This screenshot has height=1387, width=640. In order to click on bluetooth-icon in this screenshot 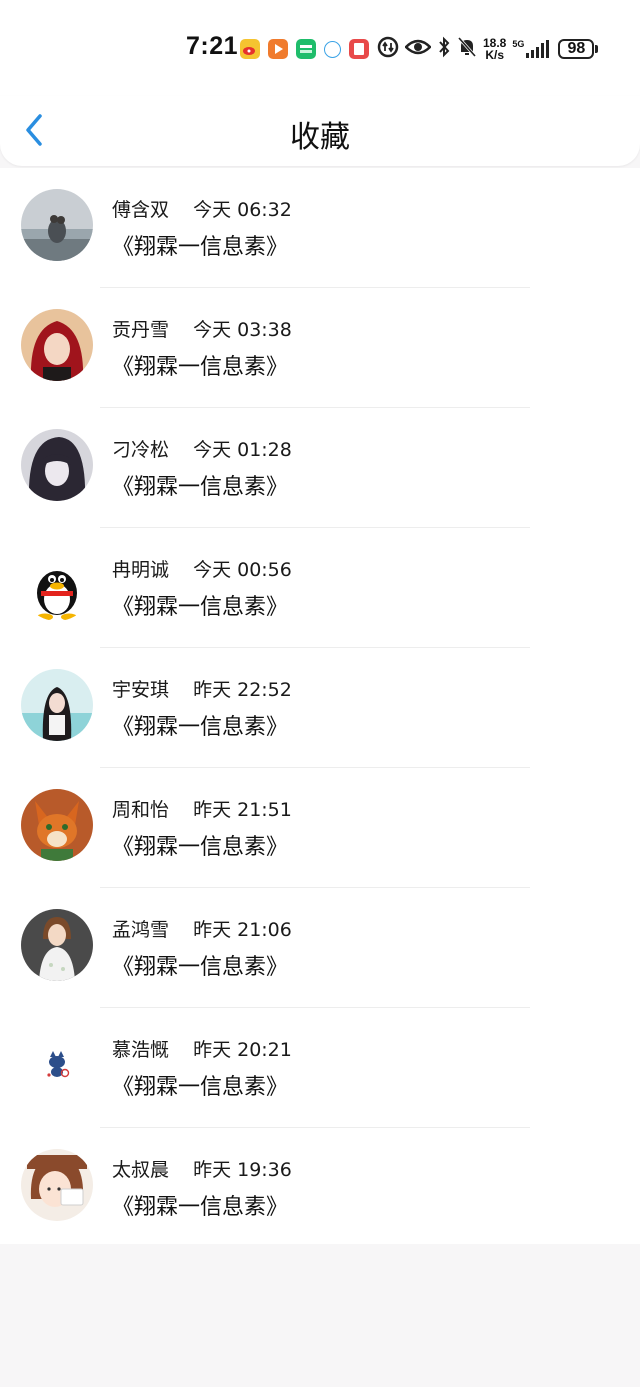, I will do `click(444, 49)`.